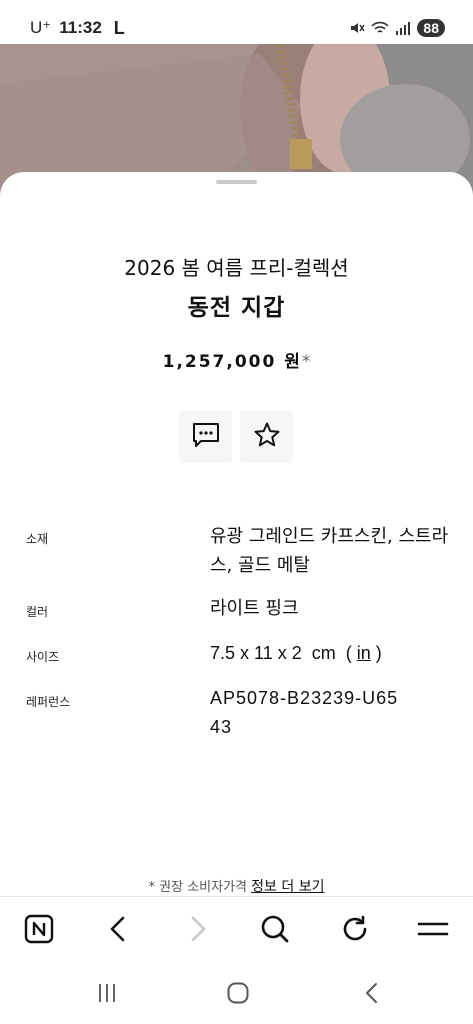 The height and width of the screenshot is (1024, 473). What do you see at coordinates (48, 702) in the screenshot?
I see `spec-label: 레퍼런스` at bounding box center [48, 702].